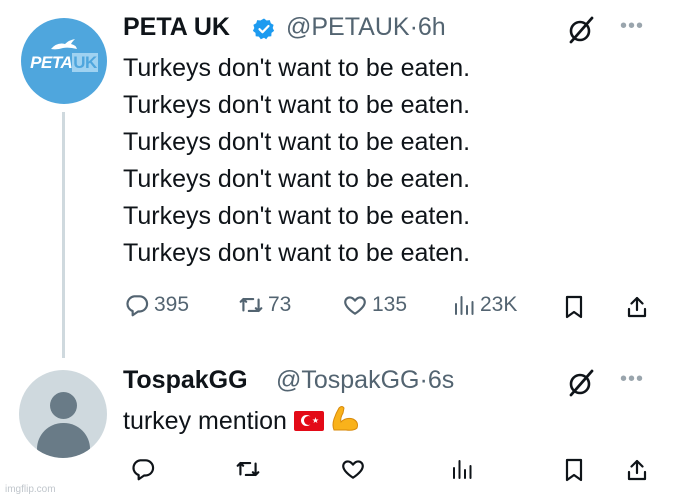  Describe the element at coordinates (345, 418) in the screenshot. I see `flexed-biceps-icon` at that location.